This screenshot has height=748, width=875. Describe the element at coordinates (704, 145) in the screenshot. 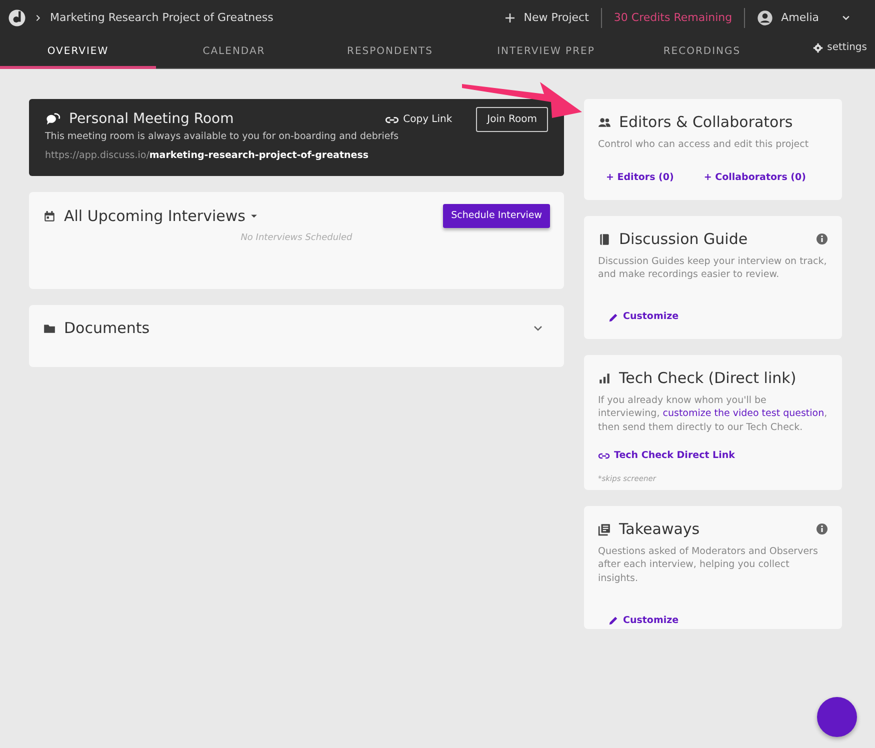

I see `card-description: Control who can access and edit this project` at that location.